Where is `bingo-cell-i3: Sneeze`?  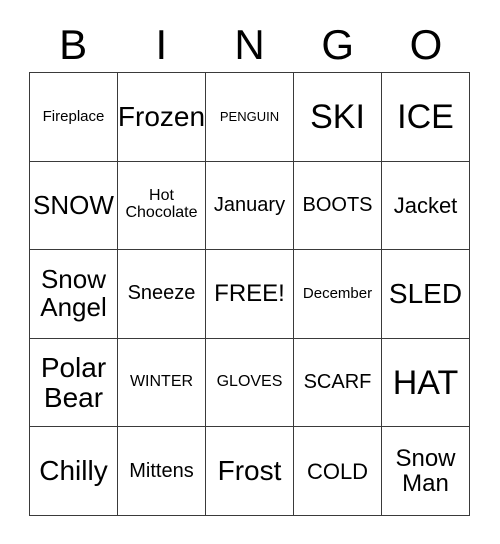
bingo-cell-i3: Sneeze is located at coordinates (162, 294).